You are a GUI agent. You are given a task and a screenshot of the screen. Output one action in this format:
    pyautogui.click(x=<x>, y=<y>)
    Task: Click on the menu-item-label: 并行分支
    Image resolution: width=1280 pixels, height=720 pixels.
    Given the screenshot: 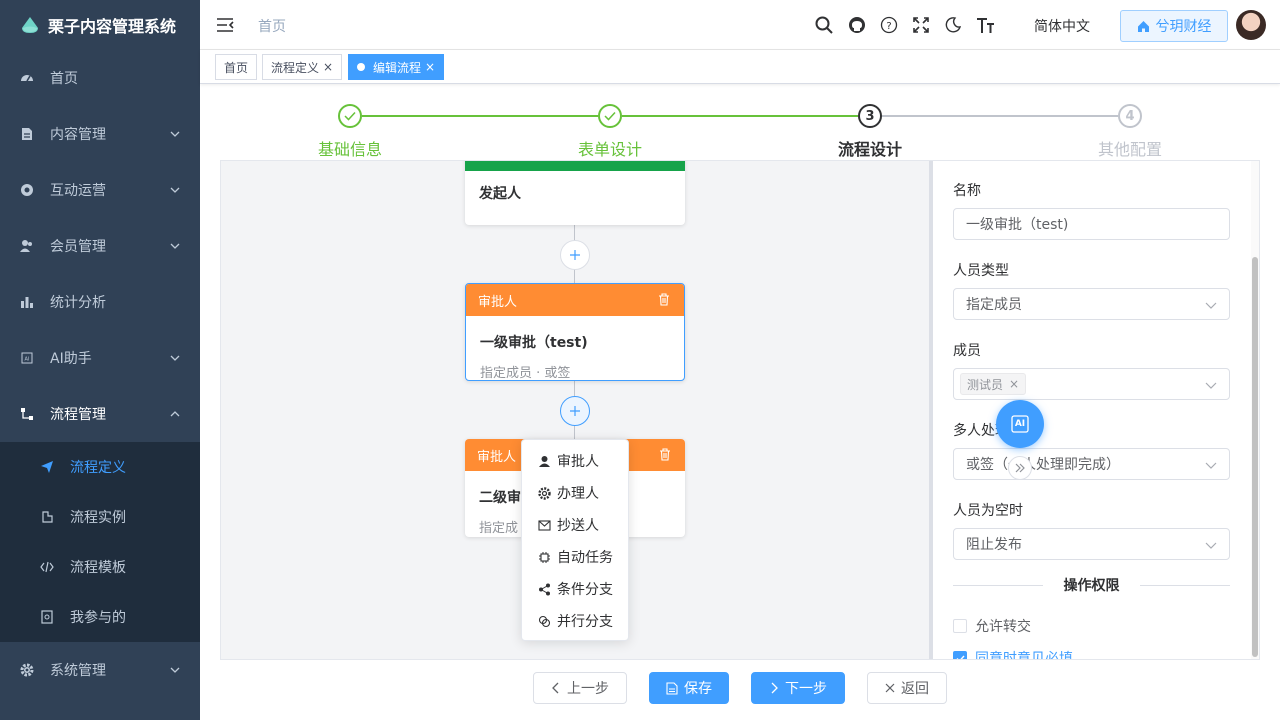 What is the action you would take?
    pyautogui.click(x=585, y=622)
    